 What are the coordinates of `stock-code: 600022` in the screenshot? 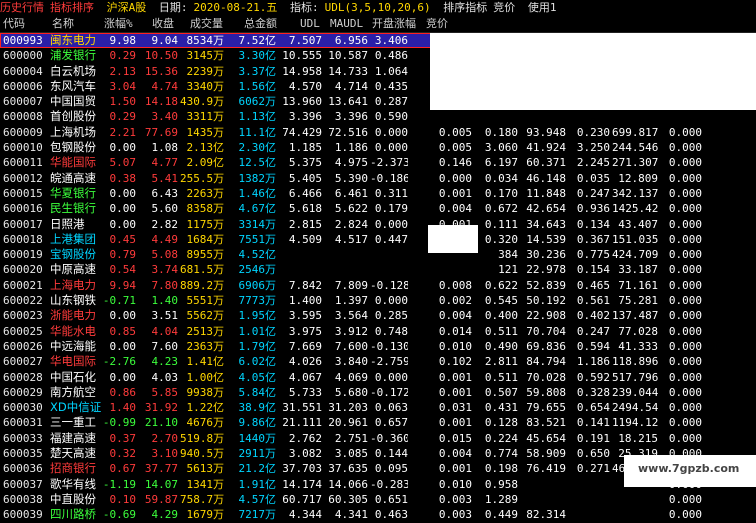 It's located at (23, 301).